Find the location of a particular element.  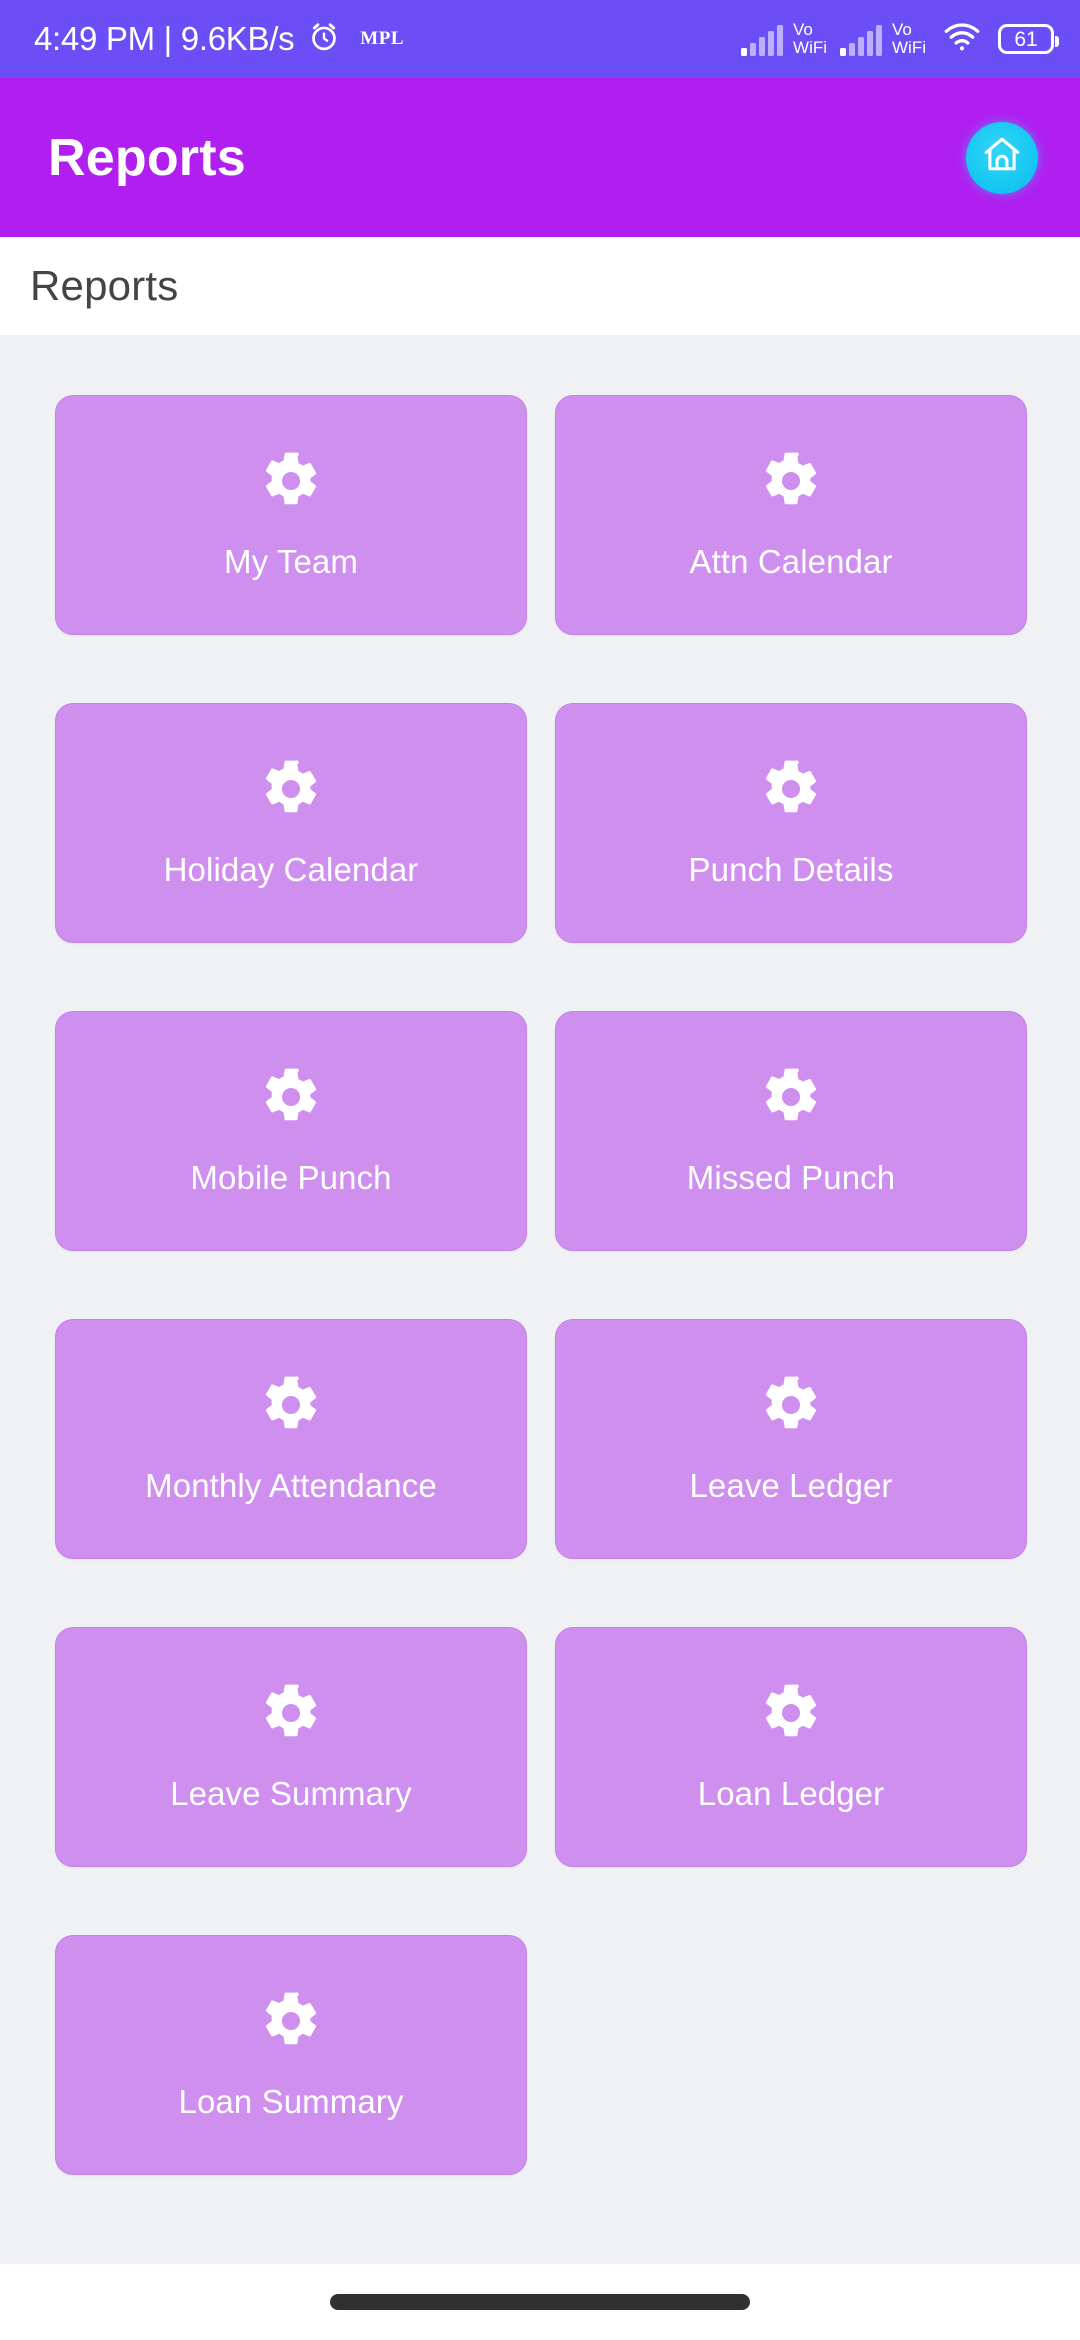

status-bar: 4:49 PM | 9.6KB/s MPL Vo WiFi Vo WiFi 61 is located at coordinates (540, 39).